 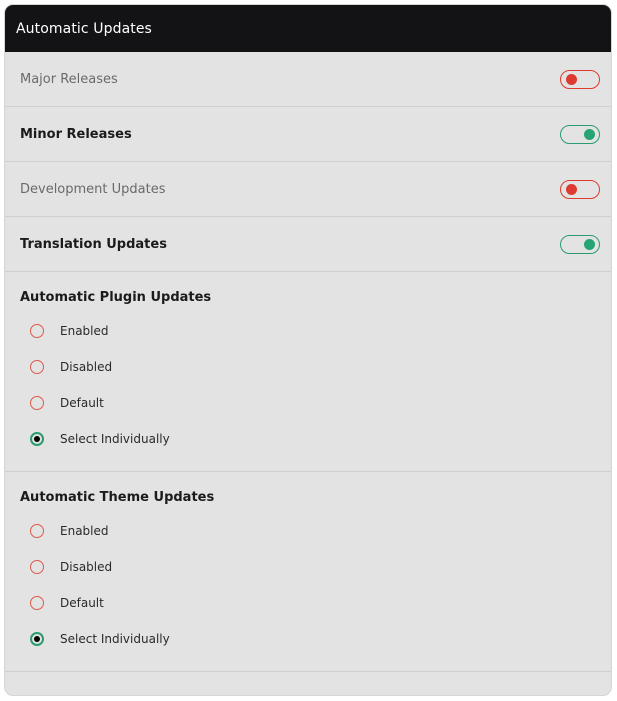 I want to click on development-updates-label: Development Updates, so click(x=93, y=189).